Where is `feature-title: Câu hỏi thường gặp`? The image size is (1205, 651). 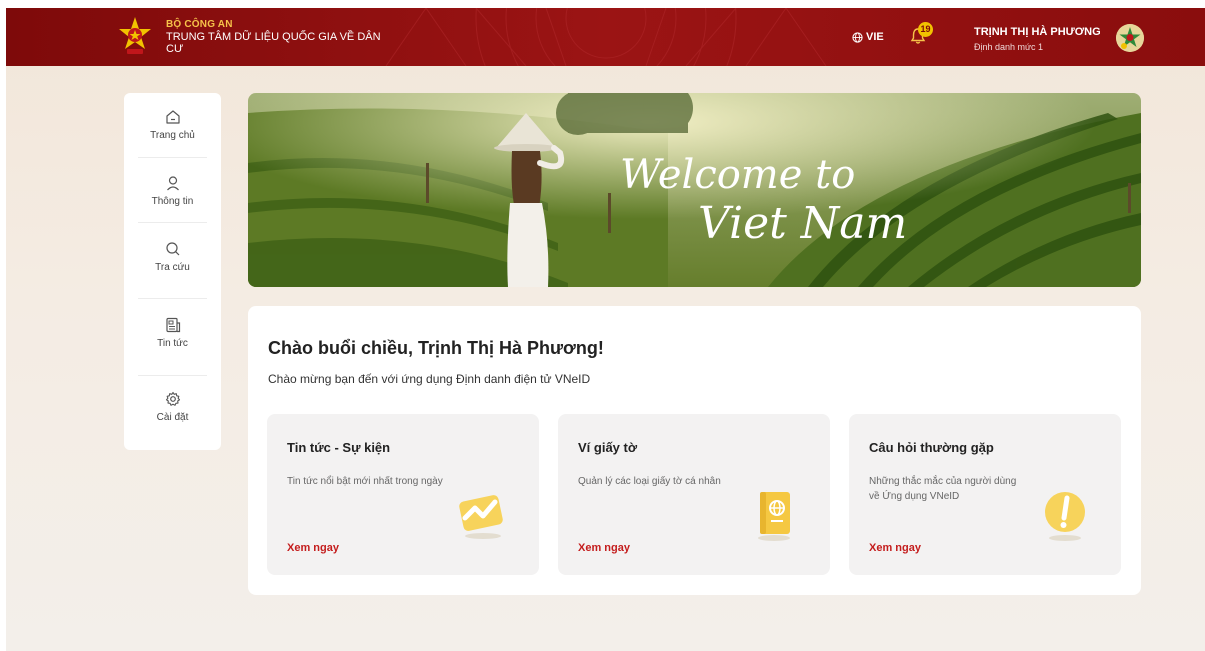
feature-title: Câu hỏi thường gặp is located at coordinates (931, 447).